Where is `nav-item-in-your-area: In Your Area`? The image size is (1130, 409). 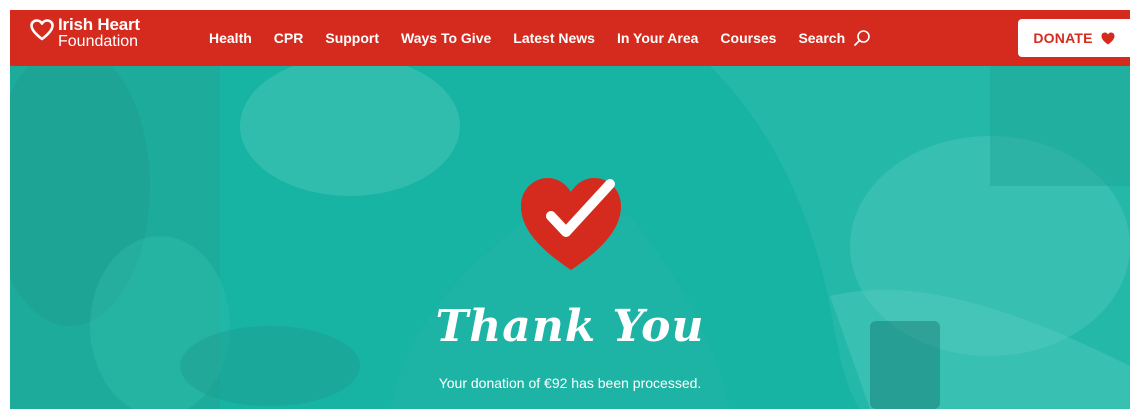
nav-item-in-your-area: In Your Area is located at coordinates (657, 38).